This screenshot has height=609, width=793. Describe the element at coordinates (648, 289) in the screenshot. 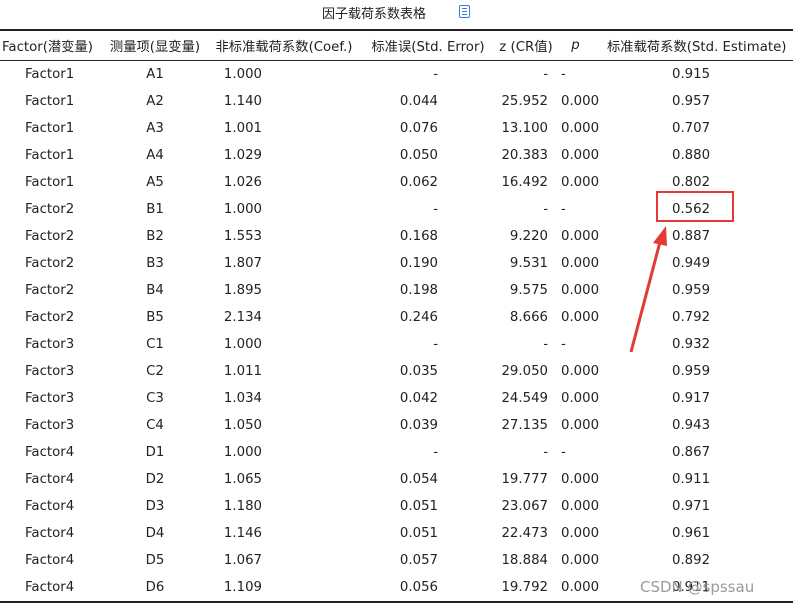

I see `red-arrow-annotation` at that location.